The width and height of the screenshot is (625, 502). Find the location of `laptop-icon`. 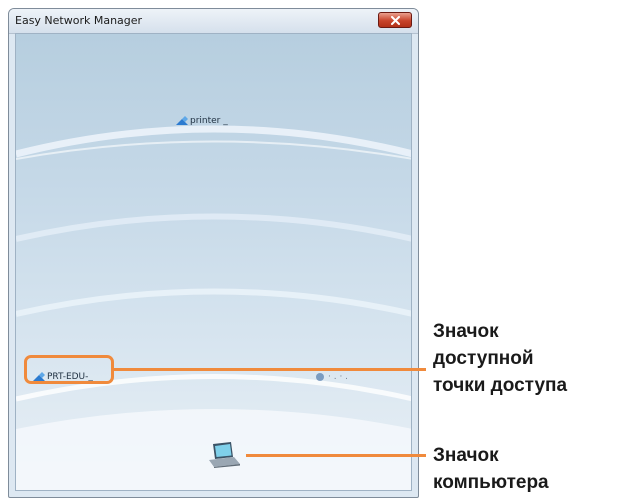

laptop-icon is located at coordinates (224, 455).